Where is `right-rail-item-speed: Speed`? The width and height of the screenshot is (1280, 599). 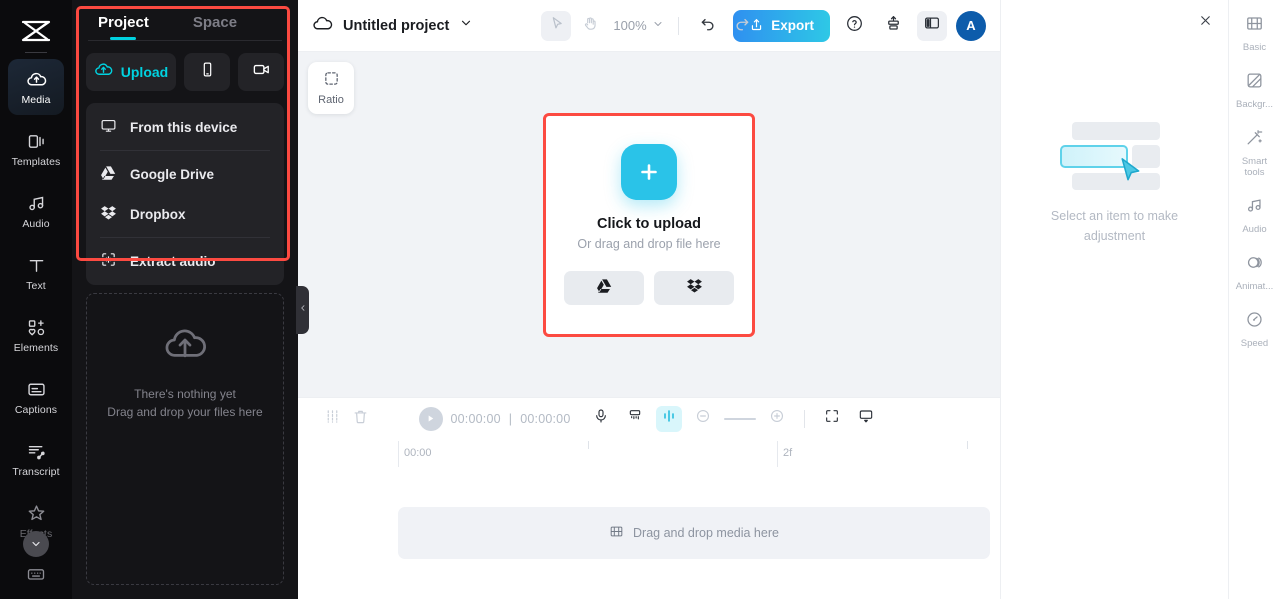
right-rail-item-speed: Speed is located at coordinates (1255, 329).